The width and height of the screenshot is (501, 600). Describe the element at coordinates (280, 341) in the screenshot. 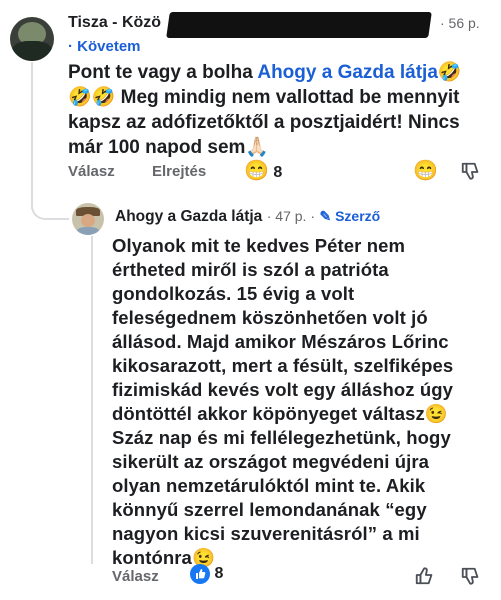

I see `reply-line: állásod. Majd amikor Mészáros Lőrinc` at that location.